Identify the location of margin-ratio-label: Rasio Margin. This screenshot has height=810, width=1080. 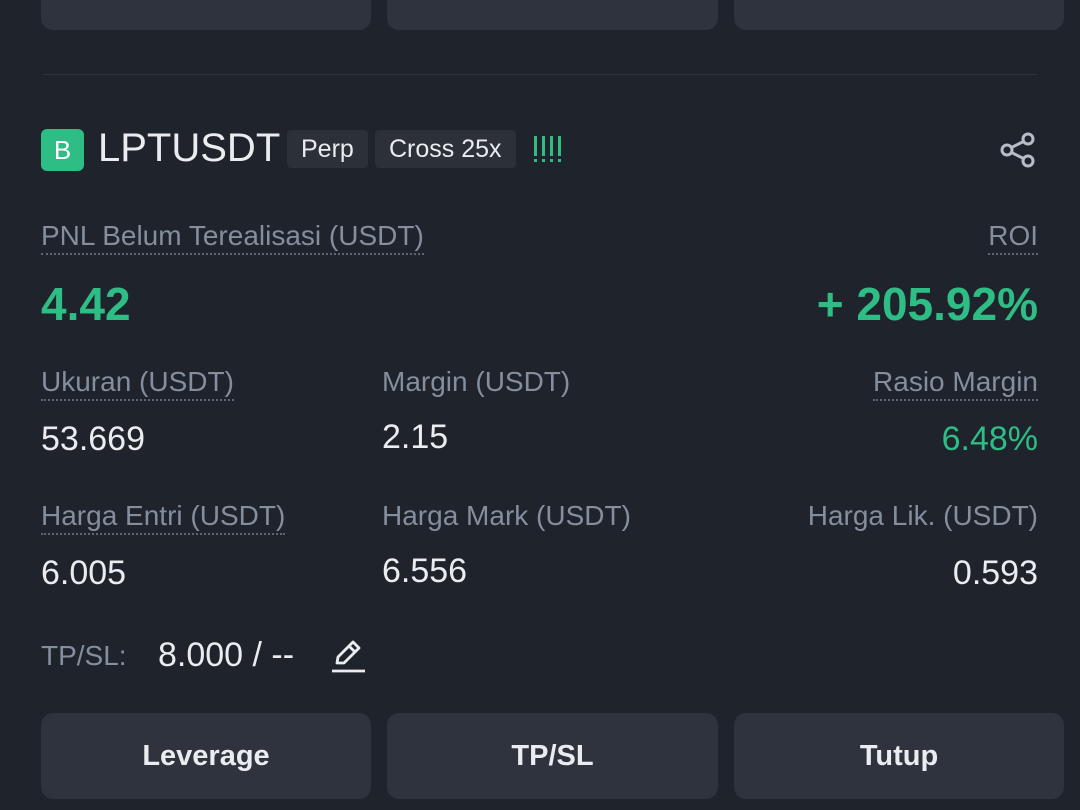
(955, 383).